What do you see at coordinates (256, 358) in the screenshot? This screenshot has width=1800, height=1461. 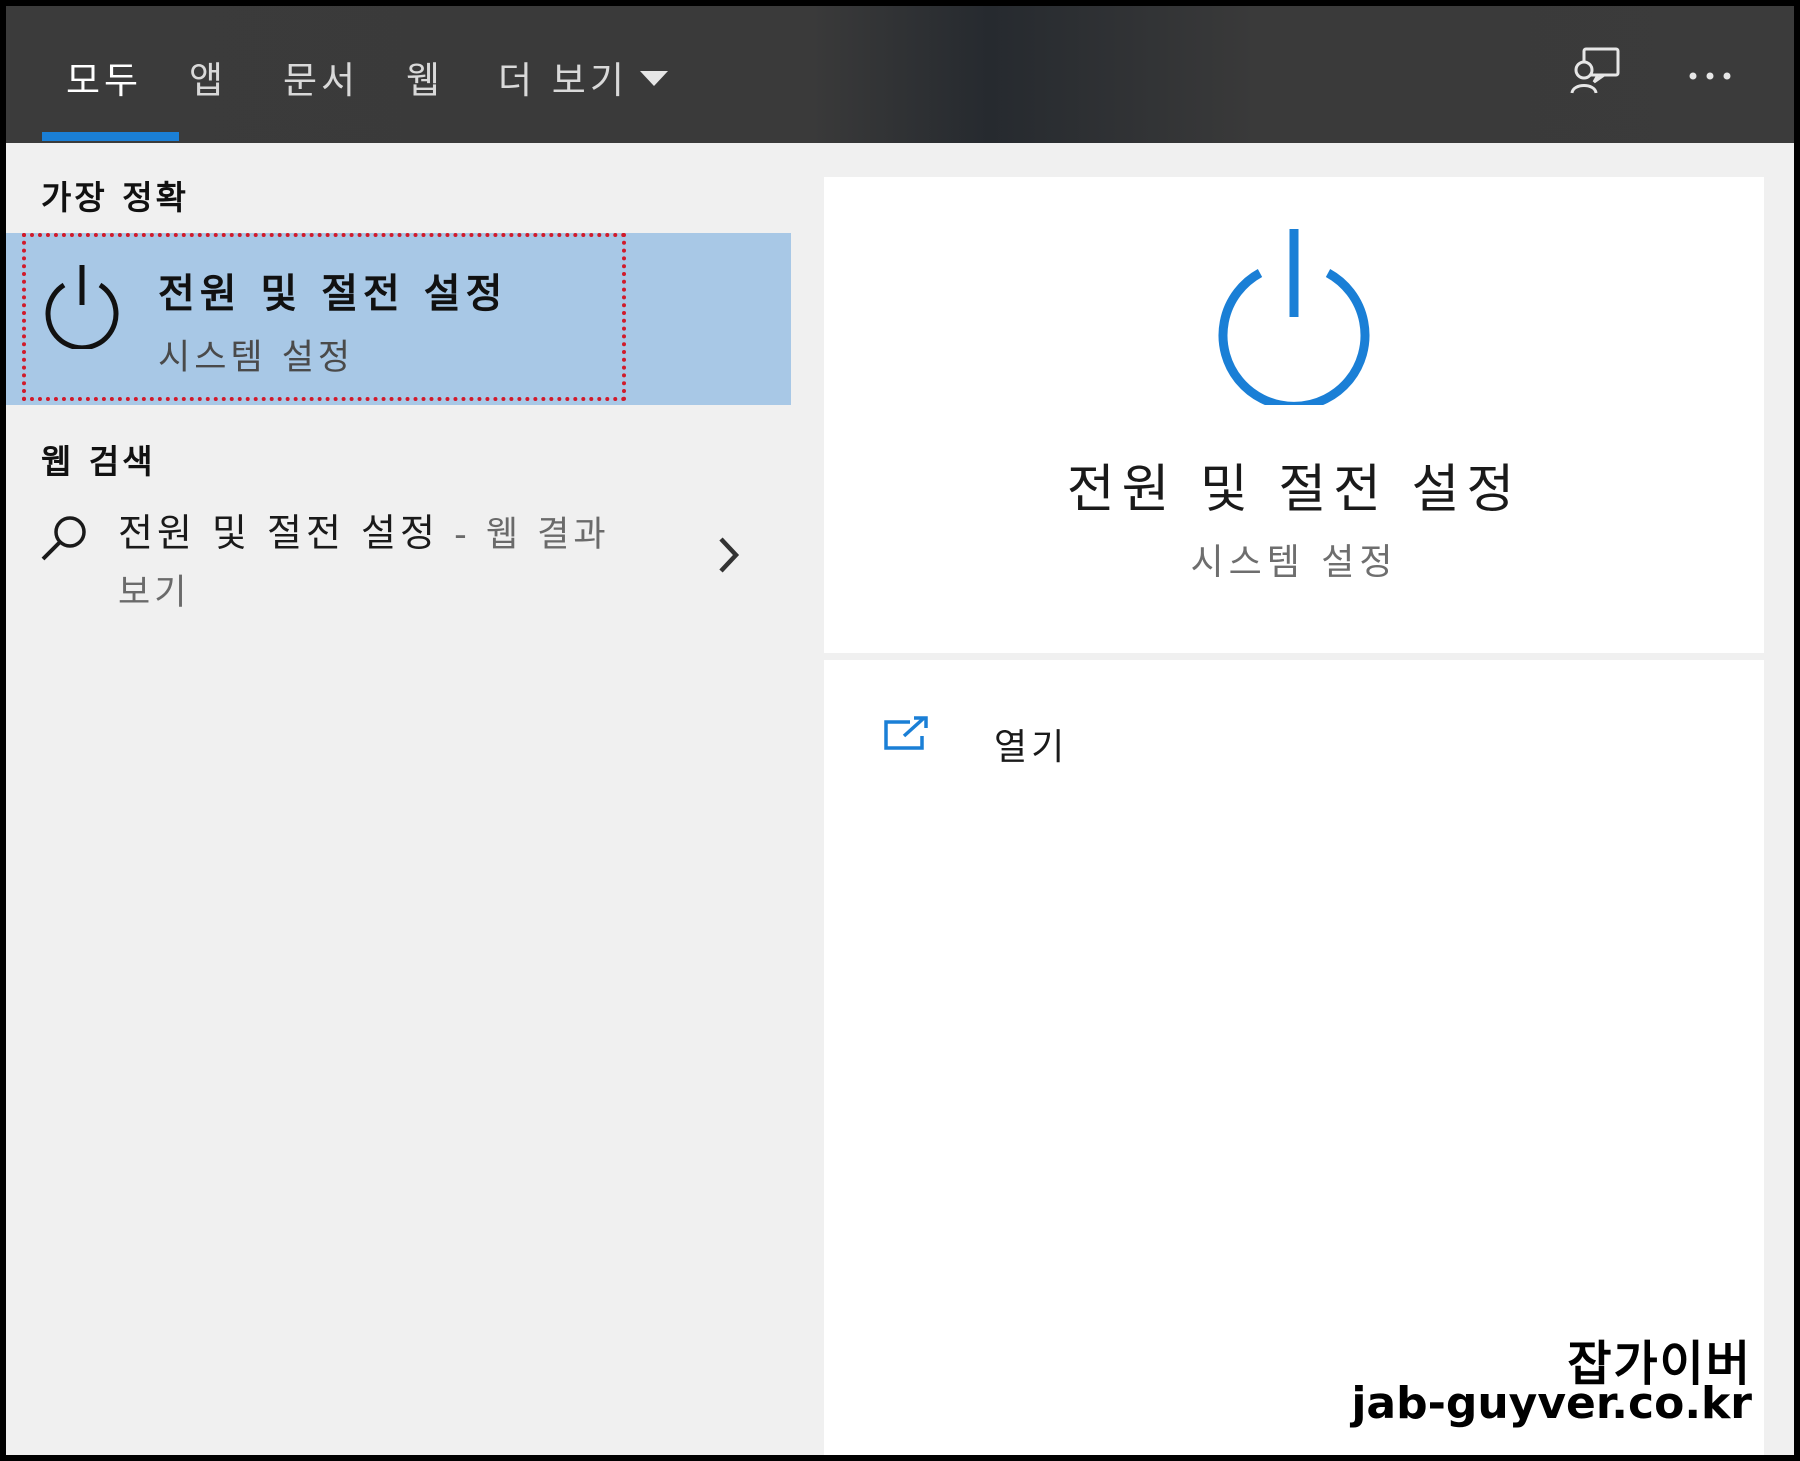 I see `best-match-subtitle: 시스템 설정` at bounding box center [256, 358].